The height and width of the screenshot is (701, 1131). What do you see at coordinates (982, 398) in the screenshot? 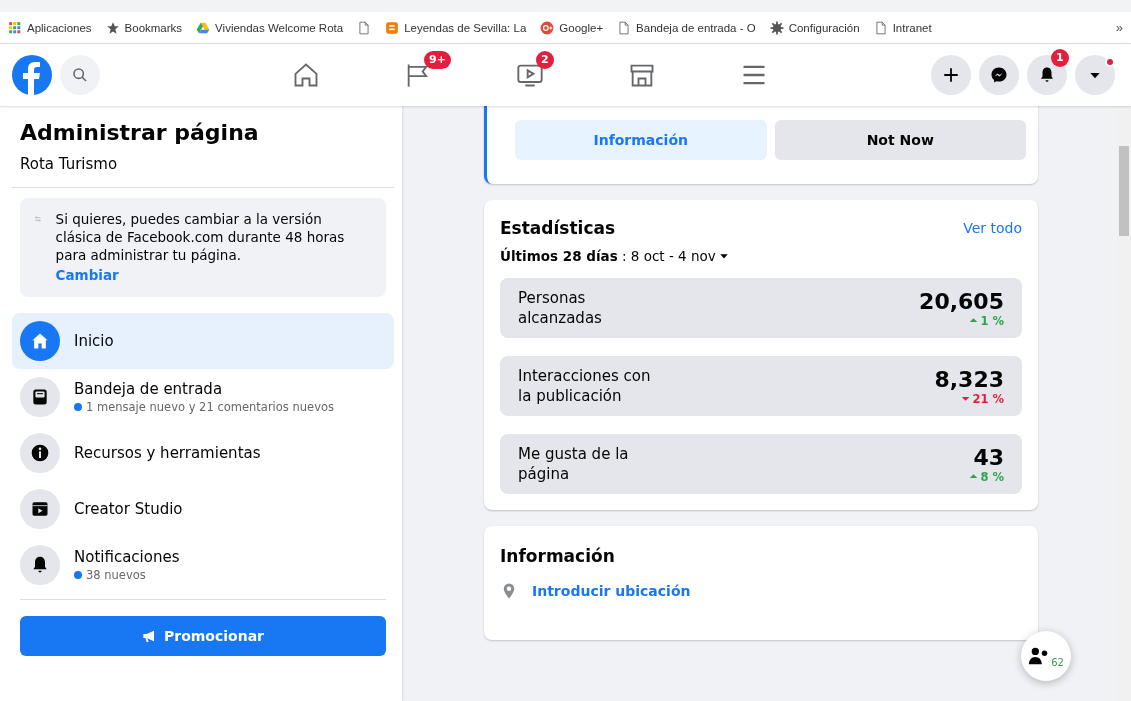
I see `metric-change: 21 %` at bounding box center [982, 398].